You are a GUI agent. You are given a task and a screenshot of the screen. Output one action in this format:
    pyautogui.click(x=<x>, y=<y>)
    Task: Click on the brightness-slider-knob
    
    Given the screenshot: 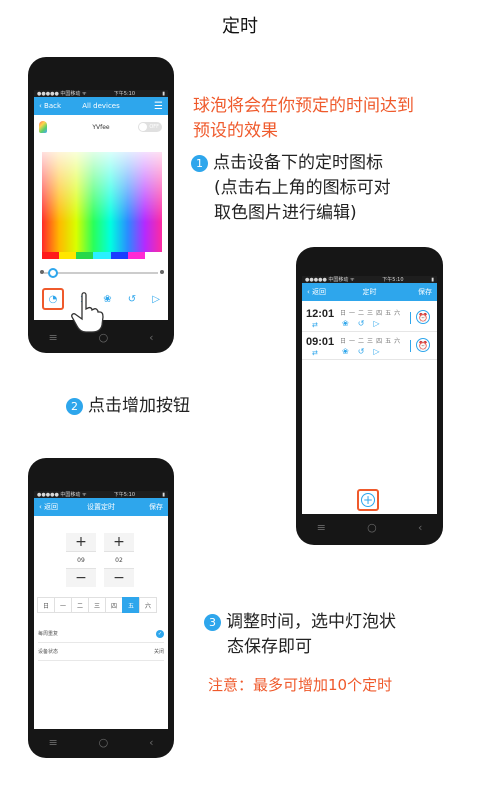 What is the action you would take?
    pyautogui.click(x=53, y=273)
    